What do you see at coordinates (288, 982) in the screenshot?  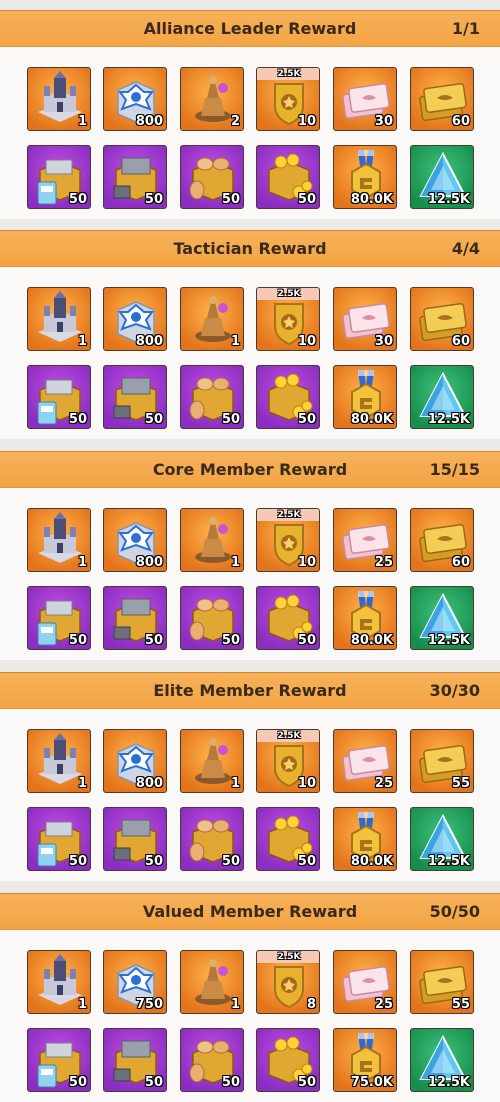 I see `reward-slot: 2.5K 8` at bounding box center [288, 982].